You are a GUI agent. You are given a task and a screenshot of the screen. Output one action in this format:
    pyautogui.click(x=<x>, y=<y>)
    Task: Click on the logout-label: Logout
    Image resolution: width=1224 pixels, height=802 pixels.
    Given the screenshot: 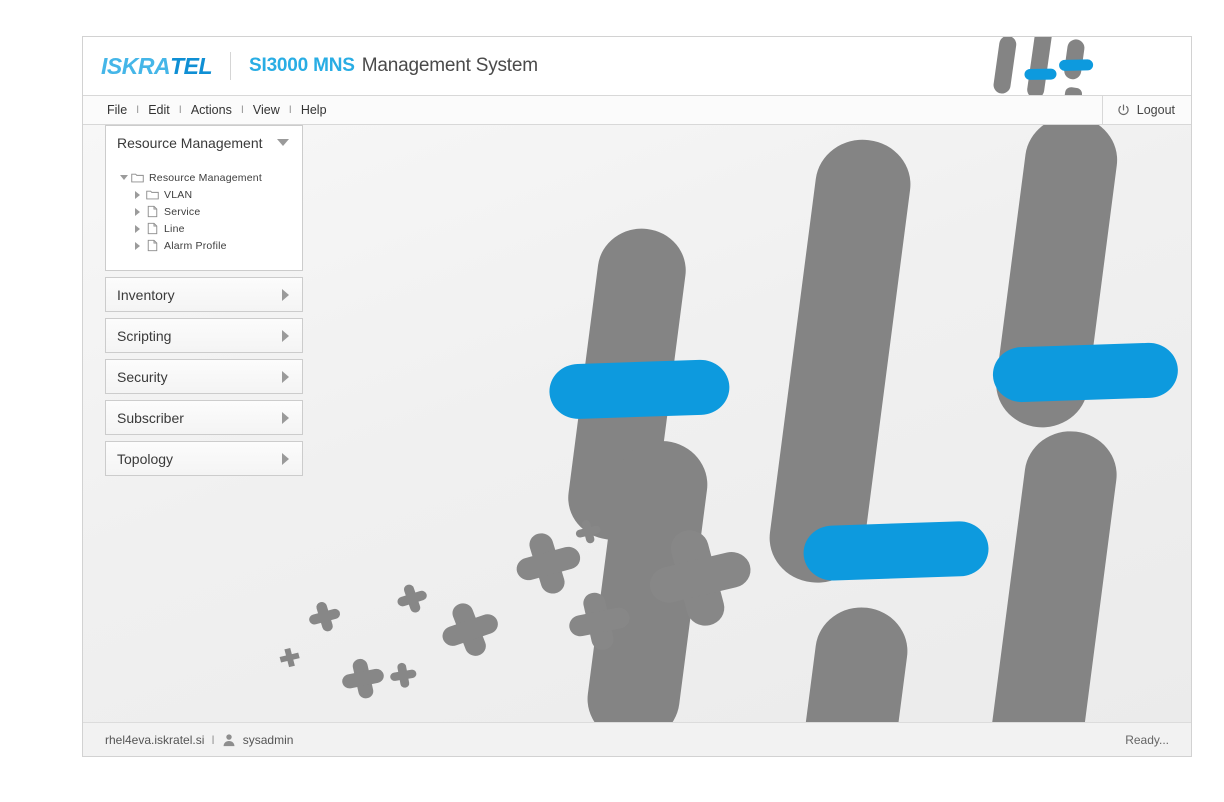 What is the action you would take?
    pyautogui.click(x=1155, y=110)
    